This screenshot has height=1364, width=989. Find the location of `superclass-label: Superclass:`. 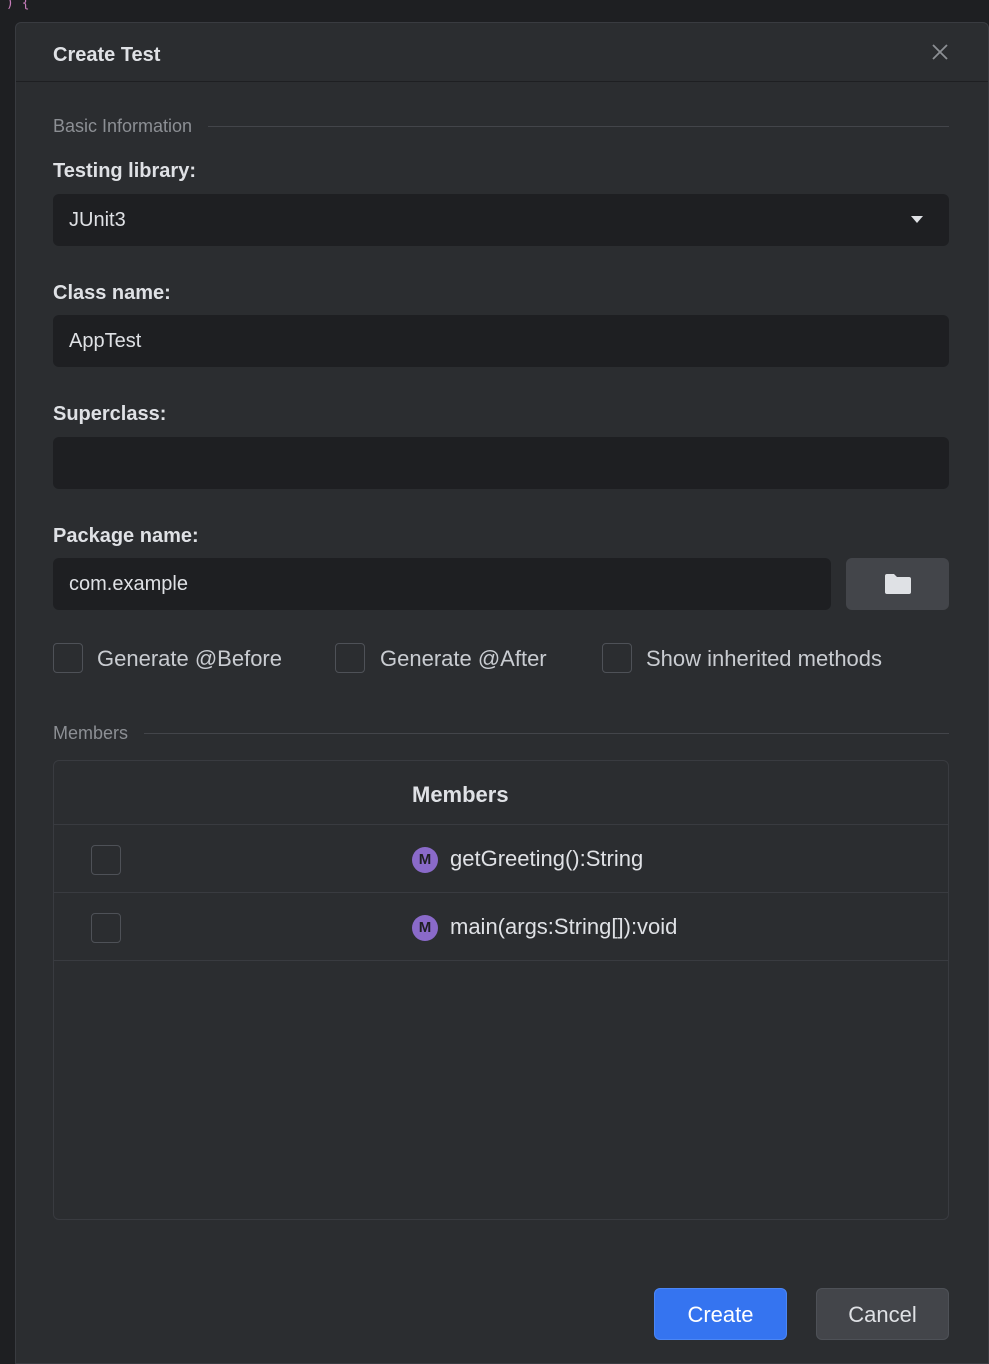

superclass-label: Superclass: is located at coordinates (110, 414).